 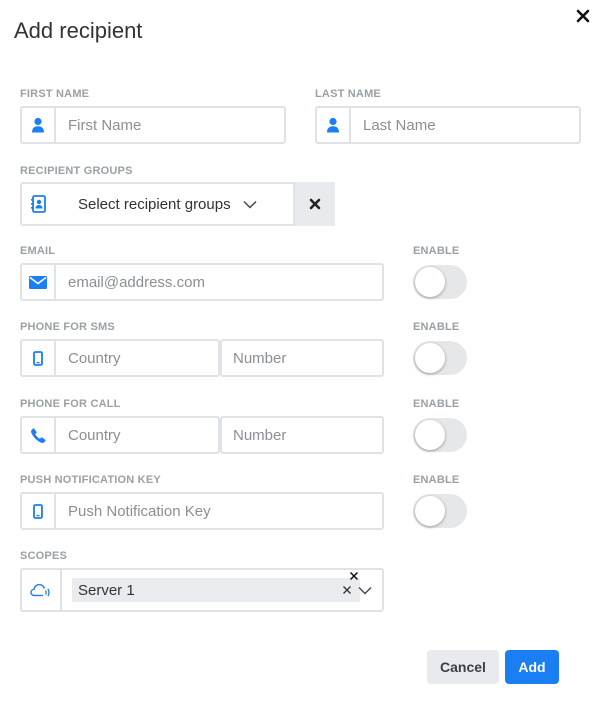 I want to click on phone-sms-number-input, so click(x=302, y=358).